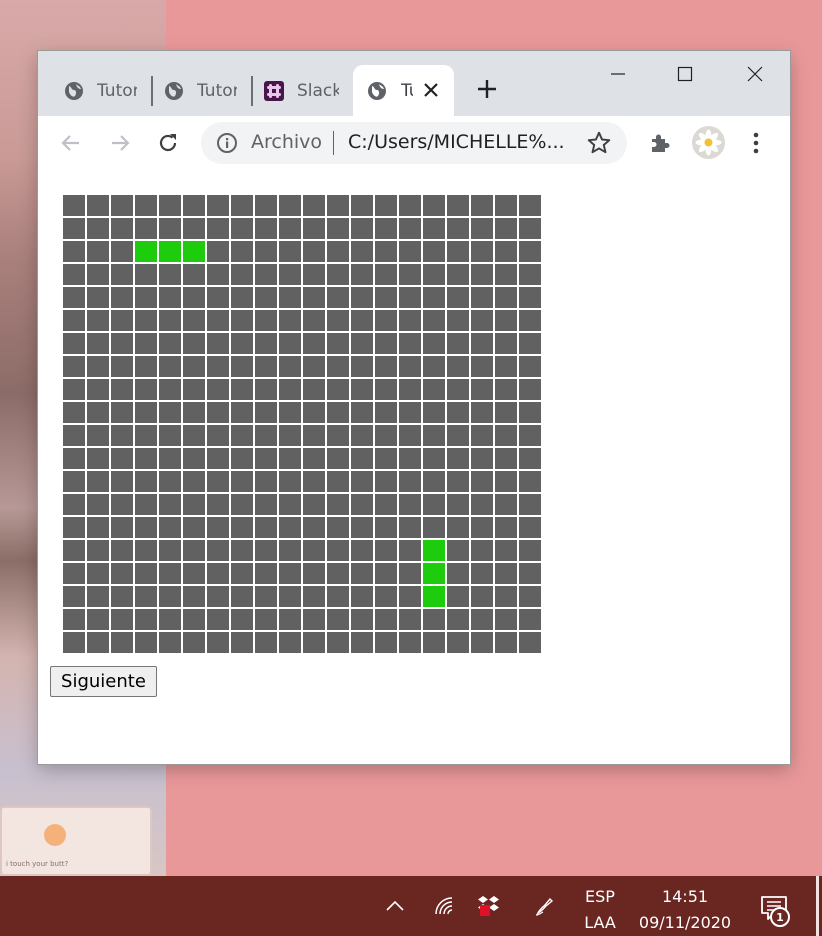 Image resolution: width=822 pixels, height=936 pixels. Describe the element at coordinates (685, 910) in the screenshot. I see `taskbar-clock: 14:51 09/11/2020` at that location.